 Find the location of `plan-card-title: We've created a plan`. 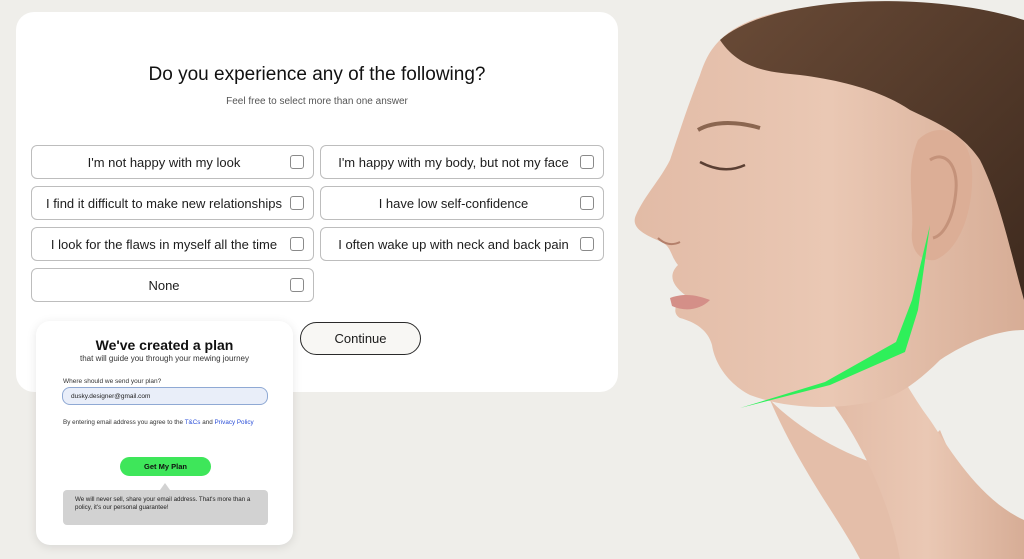

plan-card-title: We've created a plan is located at coordinates (164, 345).